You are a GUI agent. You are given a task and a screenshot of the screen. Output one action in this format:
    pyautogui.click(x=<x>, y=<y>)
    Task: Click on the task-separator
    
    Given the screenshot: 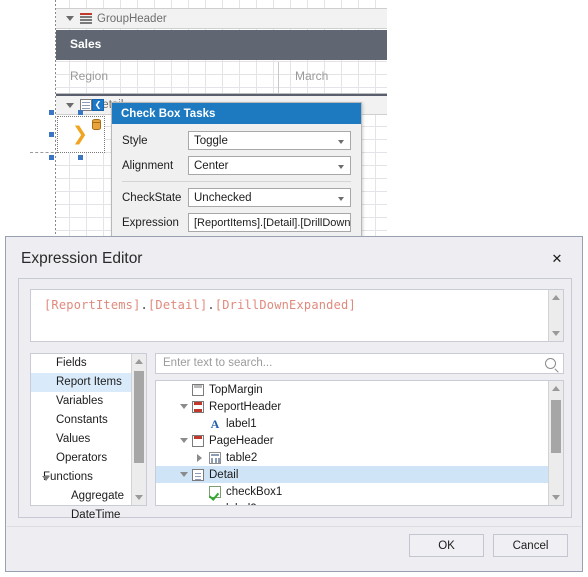 What is the action you would take?
    pyautogui.click(x=236, y=181)
    